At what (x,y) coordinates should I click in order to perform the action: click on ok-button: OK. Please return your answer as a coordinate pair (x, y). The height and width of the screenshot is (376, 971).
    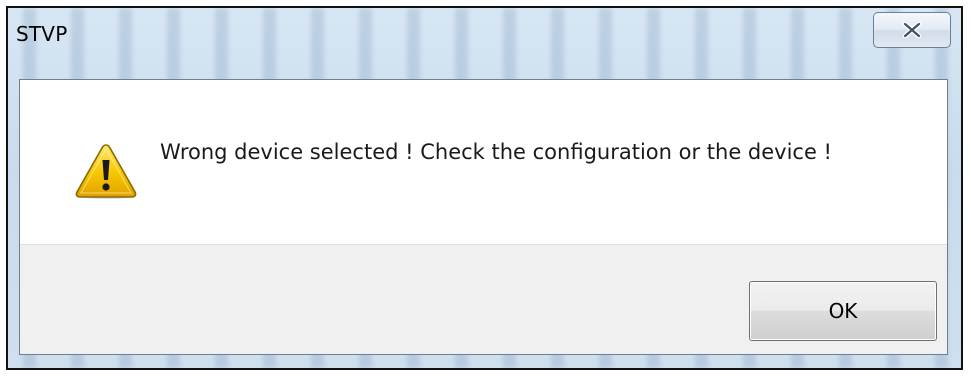
    Looking at the image, I should click on (843, 311).